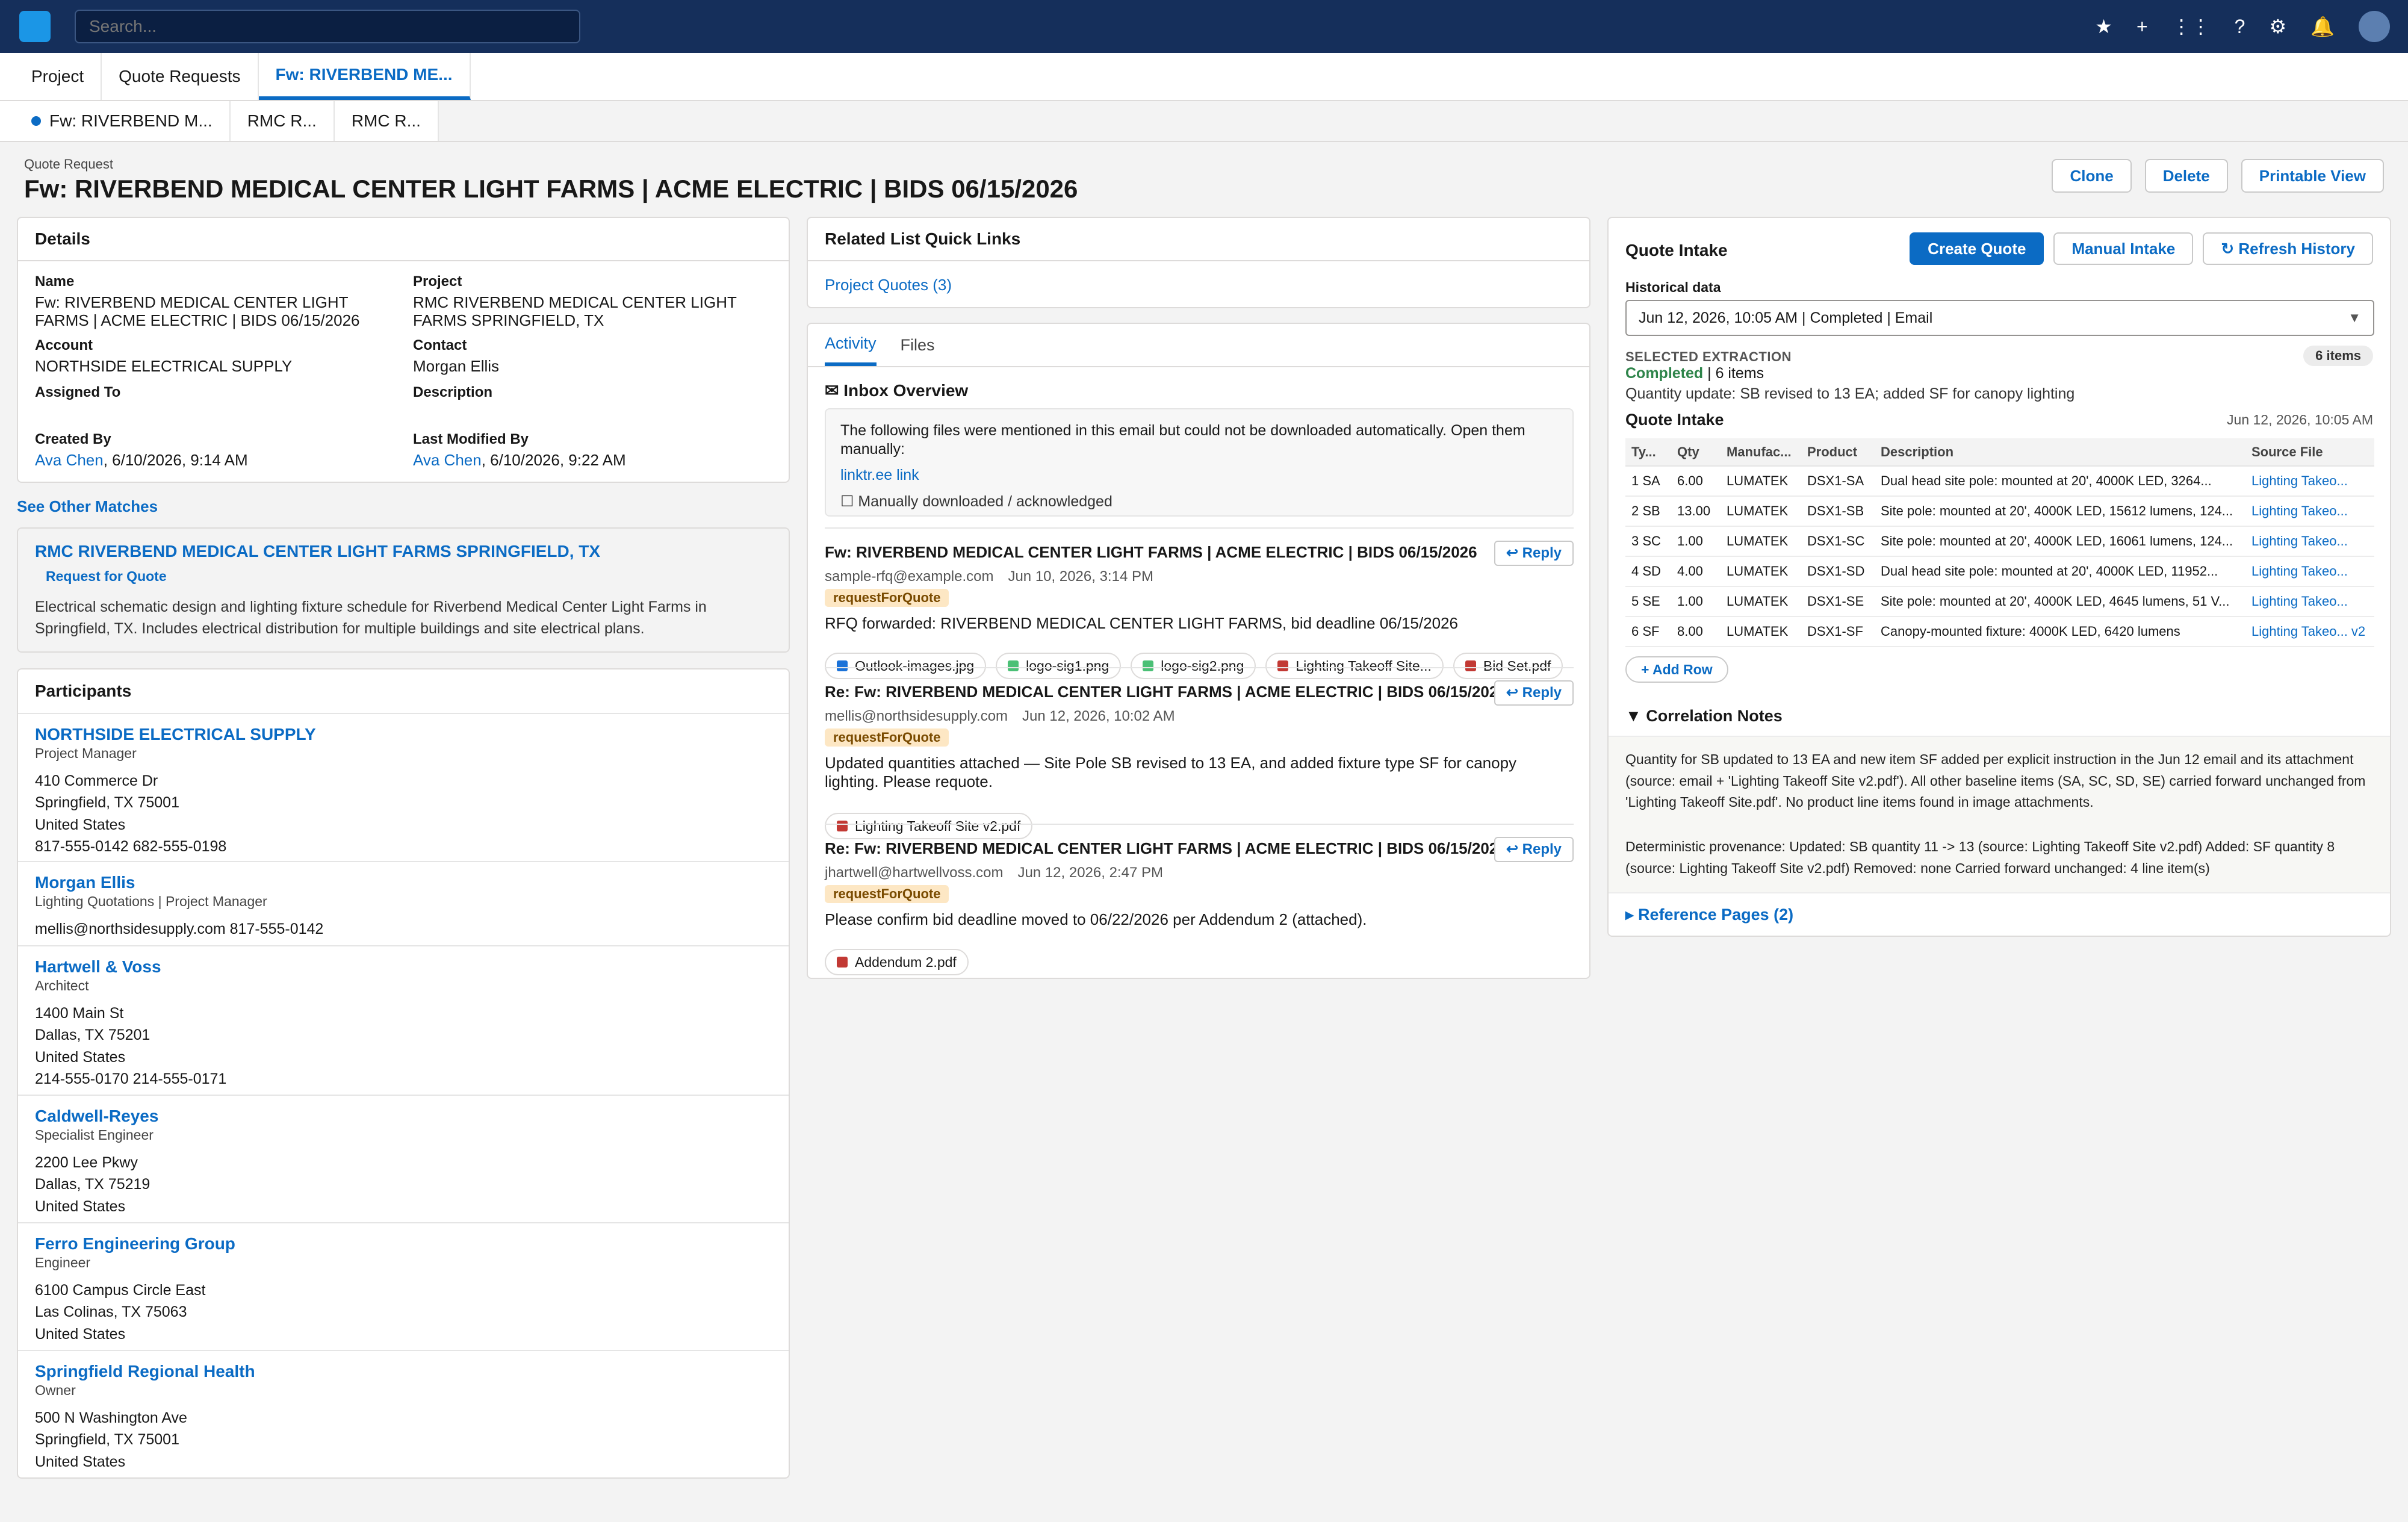  What do you see at coordinates (593, 366) in the screenshot?
I see `contact-link: Morgan Ellis` at bounding box center [593, 366].